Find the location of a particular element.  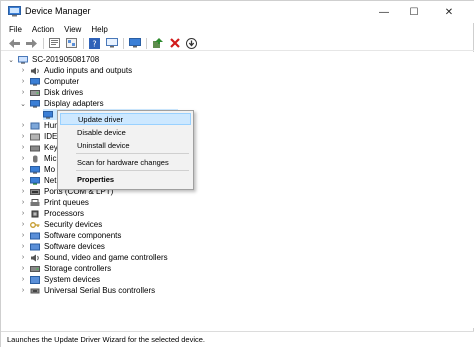

download-icon is located at coordinates (191, 43).